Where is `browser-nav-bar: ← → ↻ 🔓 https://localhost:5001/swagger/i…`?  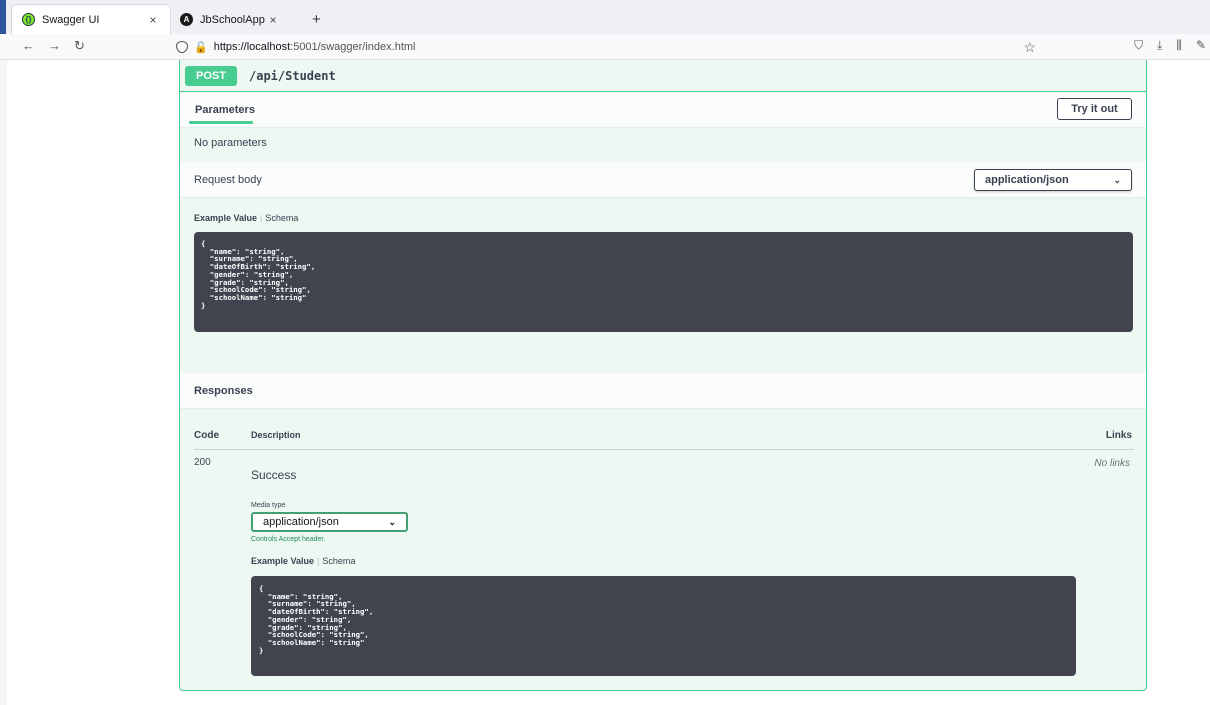
browser-nav-bar: ← → ↻ 🔓 https://localhost:5001/swagger/i… is located at coordinates (605, 47).